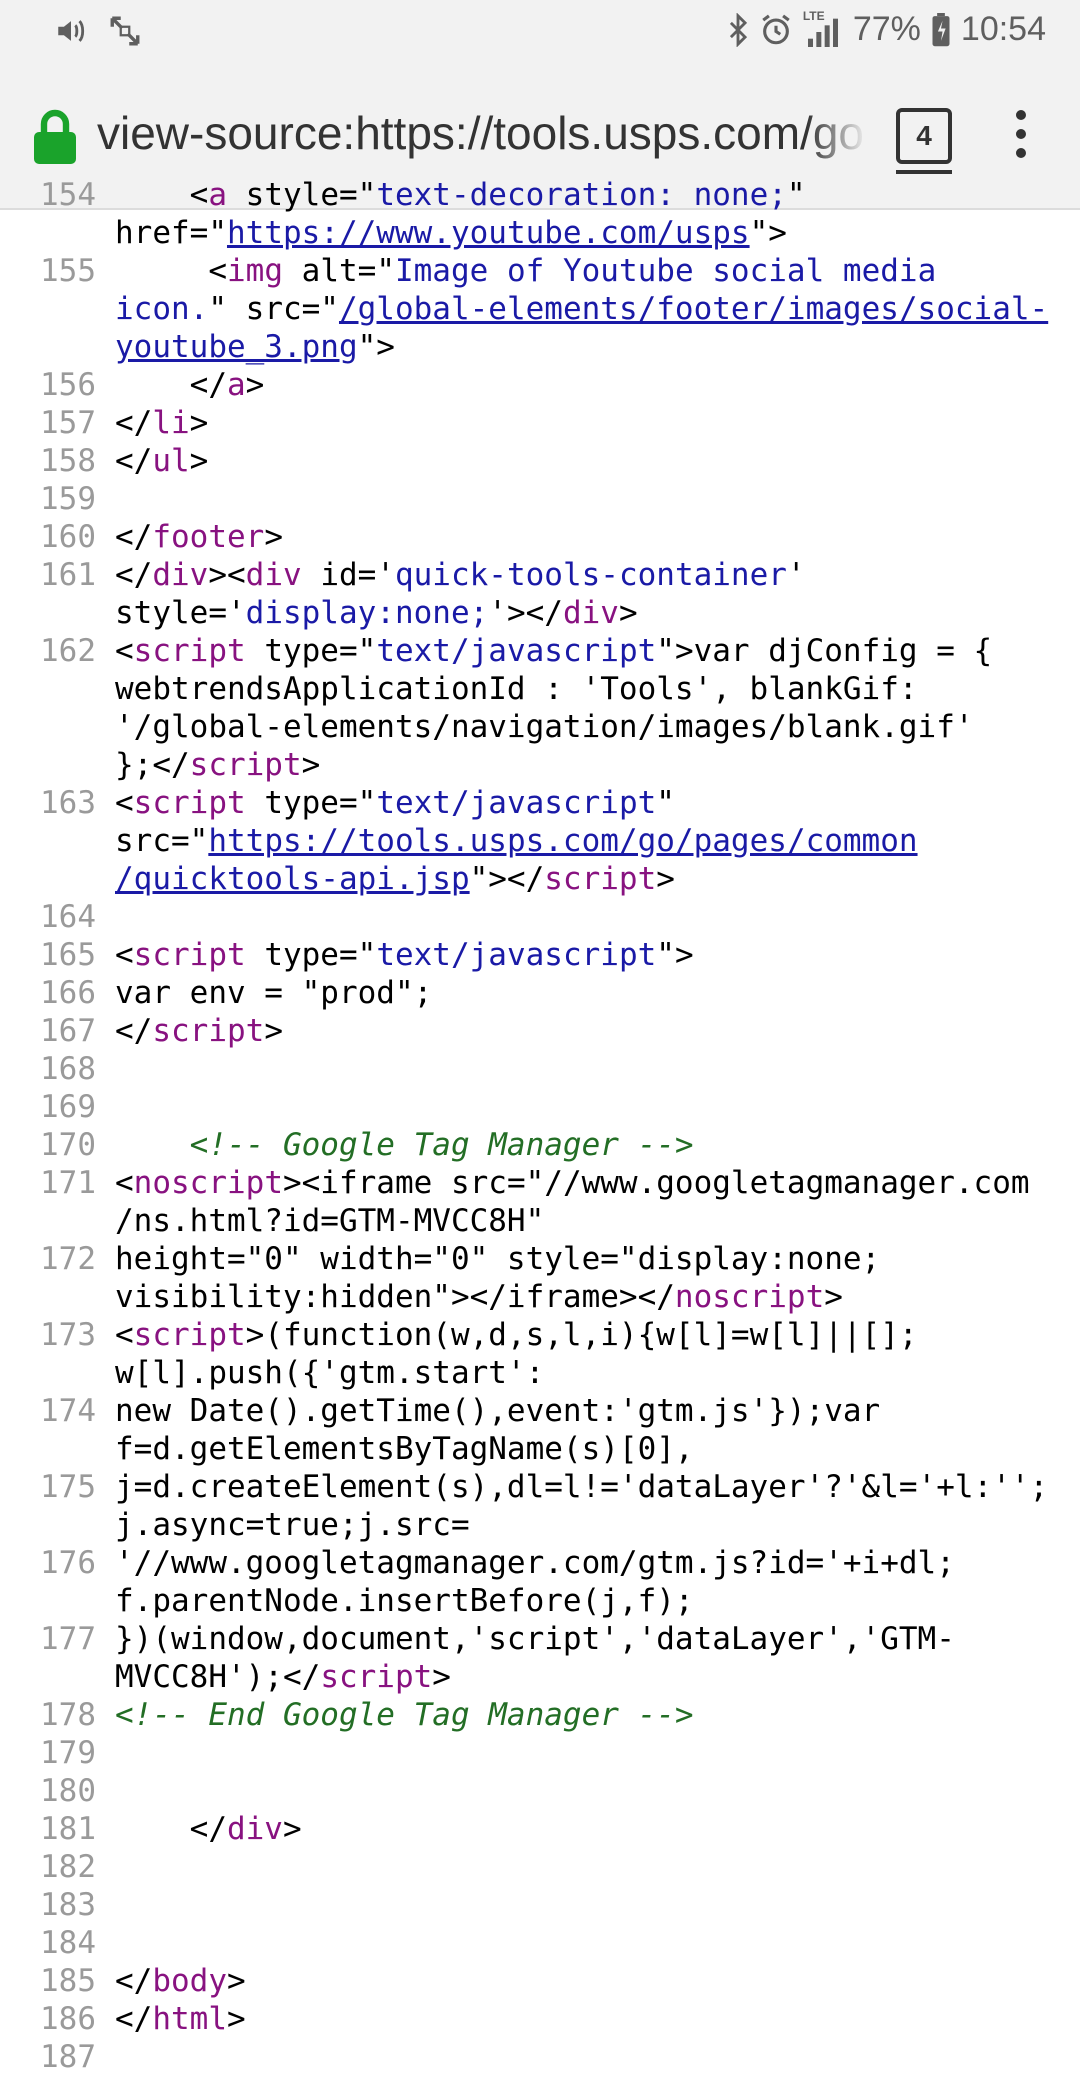  I want to click on signal-indicator: LTE, so click(823, 28).